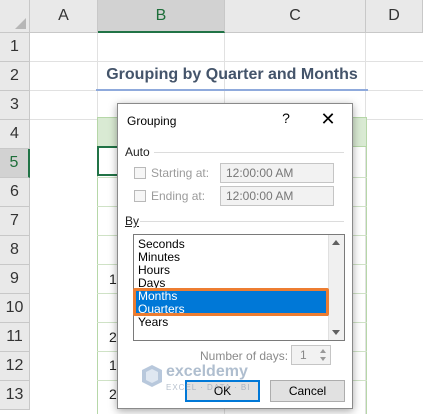 The height and width of the screenshot is (414, 423). I want to click on help-button: ?, so click(286, 120).